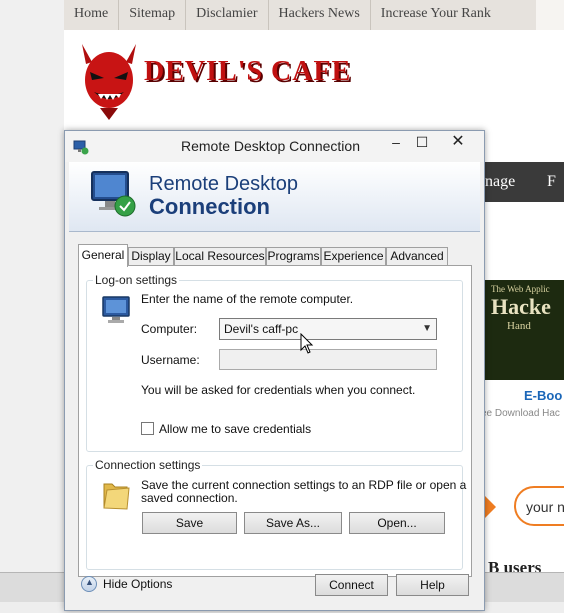 The height and width of the screenshot is (613, 564). I want to click on rdc-banner: Remote Desktop Connection, so click(274, 197).